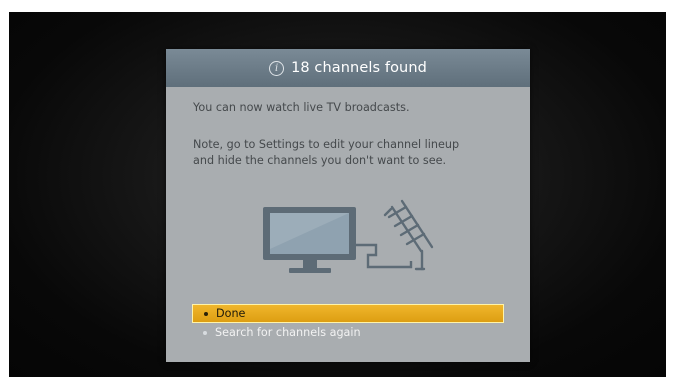 The image size is (678, 387). I want to click on option-done-label: Done, so click(231, 313).